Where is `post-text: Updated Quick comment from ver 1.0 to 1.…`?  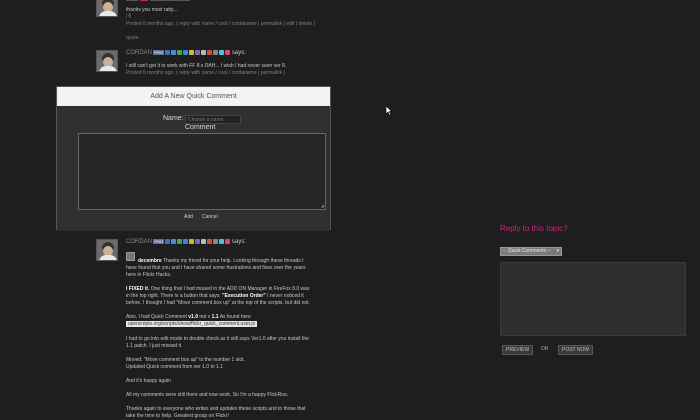
post-text: Updated Quick comment from ver 1.0 to 1.… is located at coordinates (174, 367).